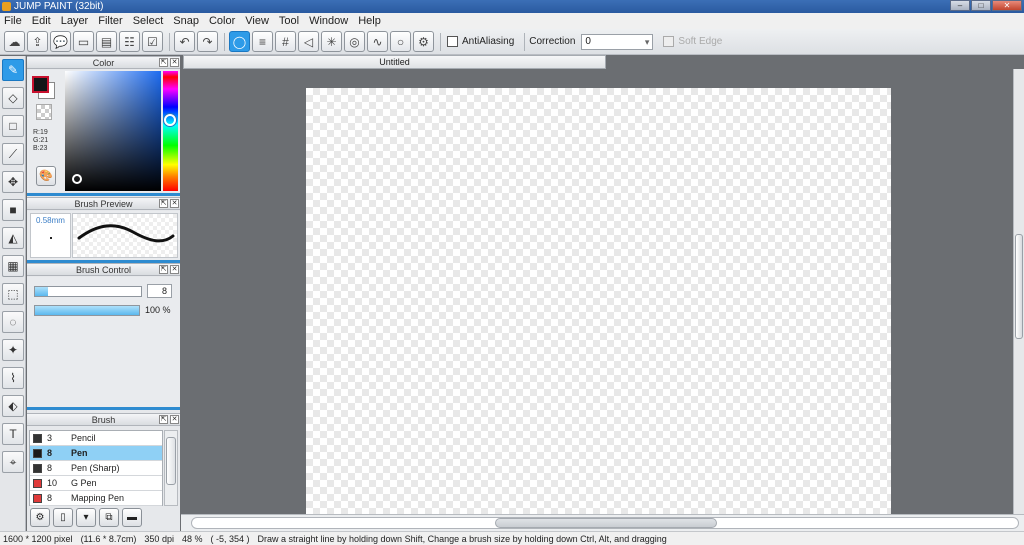  I want to click on concentric-circles-icon: ◎, so click(354, 41).